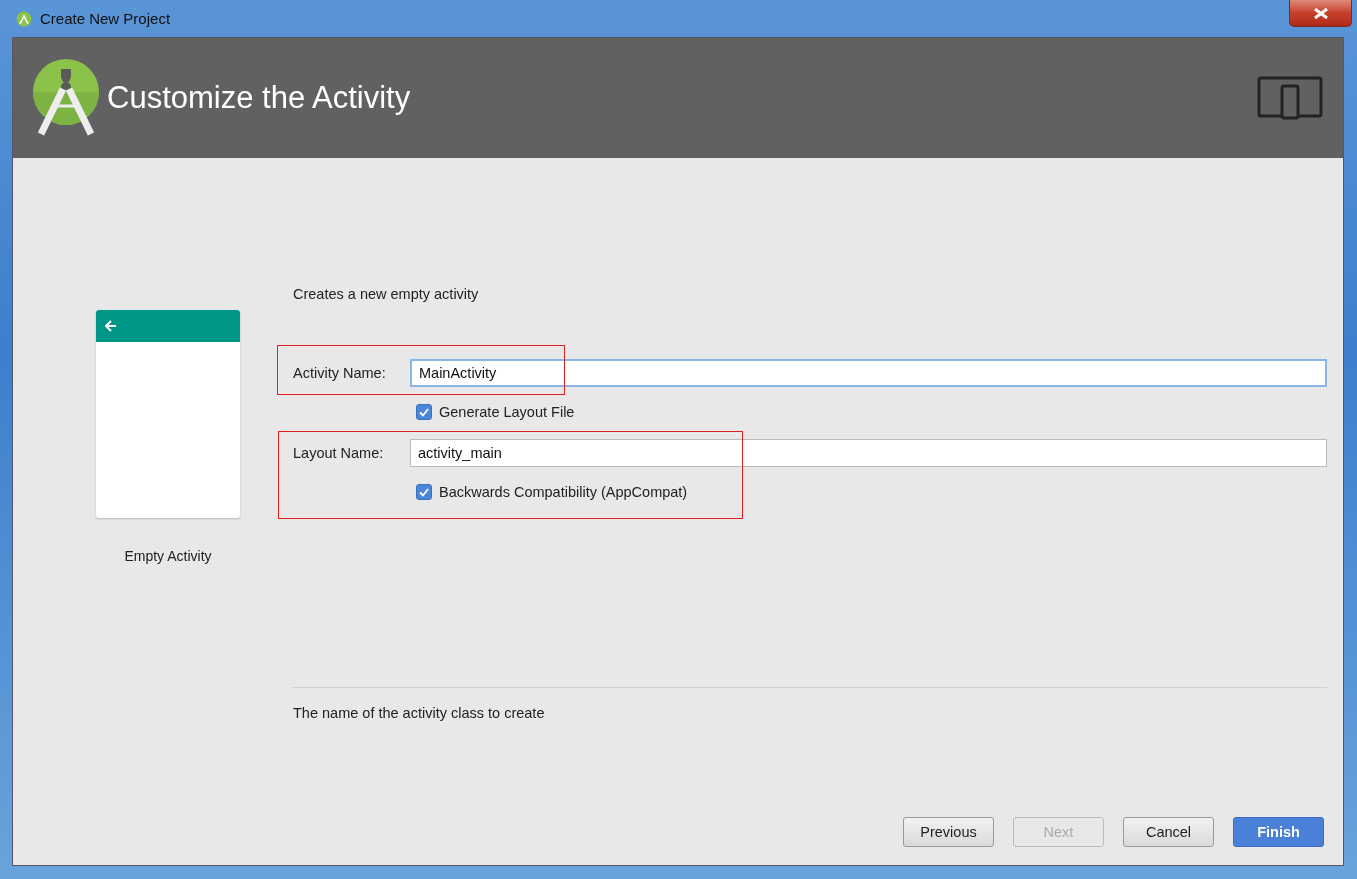  I want to click on help-text: The name of the activity class to create, so click(419, 713).